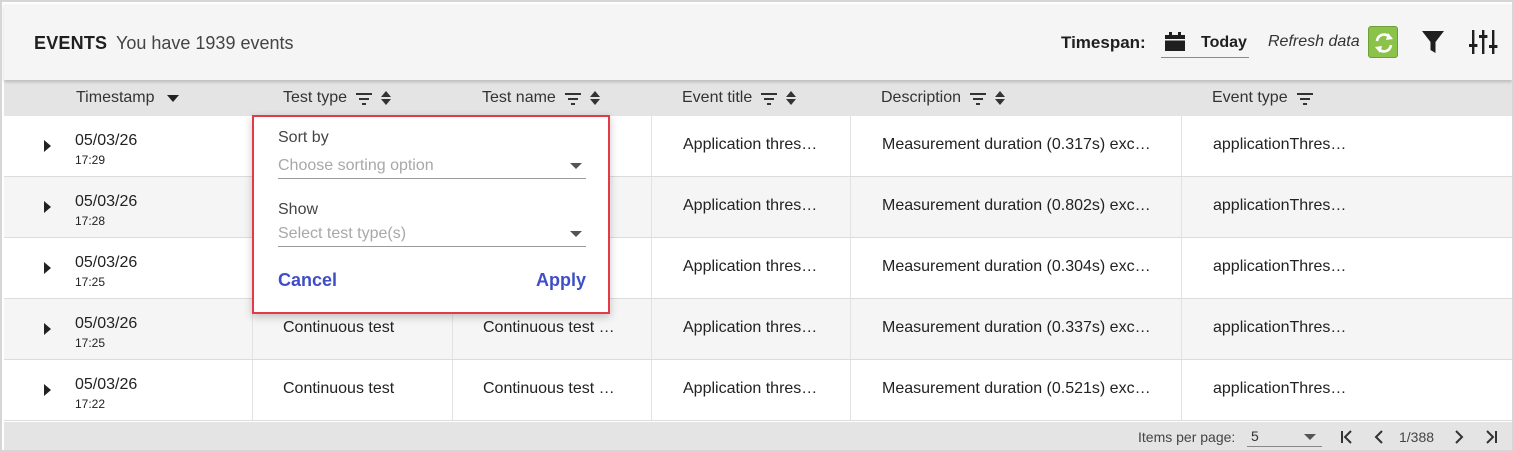 This screenshot has height=452, width=1514. Describe the element at coordinates (1417, 437) in the screenshot. I see `page-indicator: 1/388` at that location.